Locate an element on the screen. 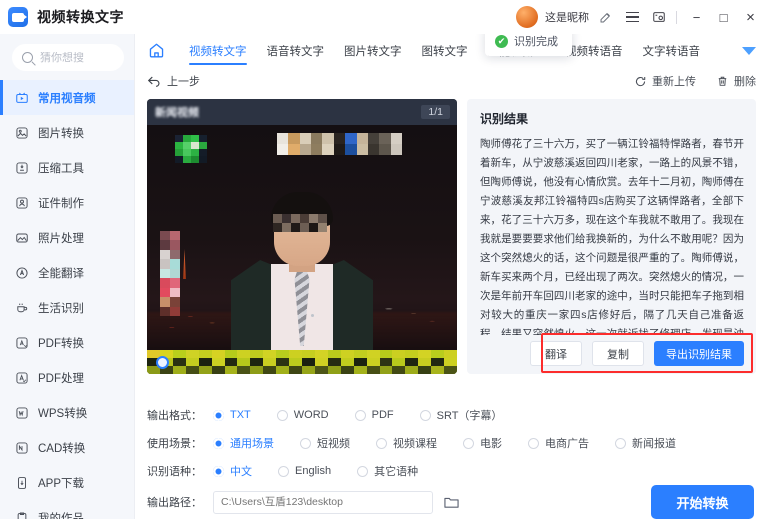 The width and height of the screenshot is (770, 519). tab-bar: 视频转文字 语音转文字 图片转文字 图转文字 全能机器人 视频转语音 is located at coordinates (452, 46).